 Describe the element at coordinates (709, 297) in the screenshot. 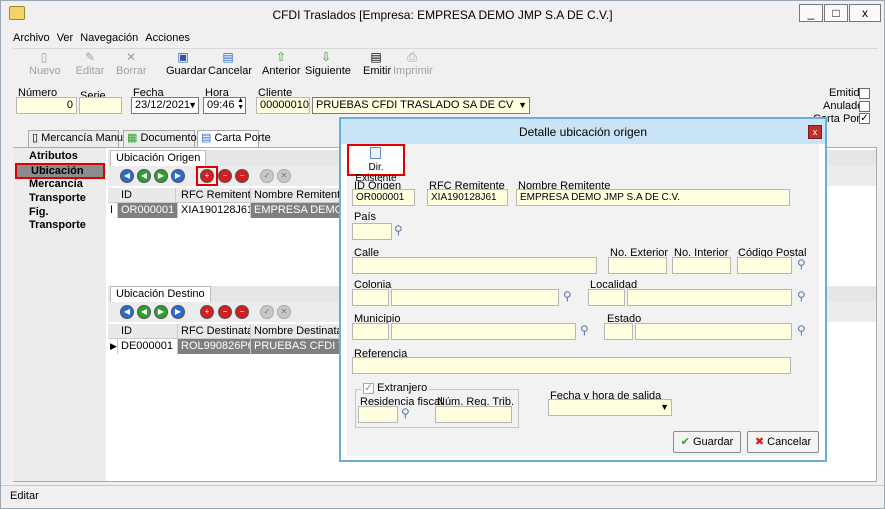

I see `localidad-field` at that location.